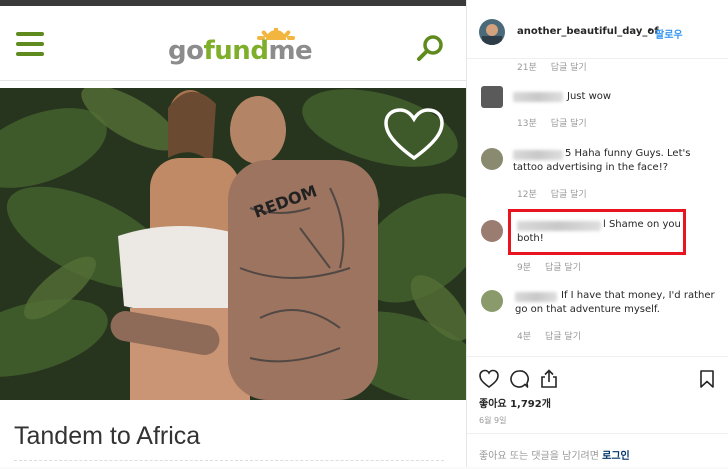 This screenshot has height=469, width=728. I want to click on comment-time: 9분, so click(524, 268).